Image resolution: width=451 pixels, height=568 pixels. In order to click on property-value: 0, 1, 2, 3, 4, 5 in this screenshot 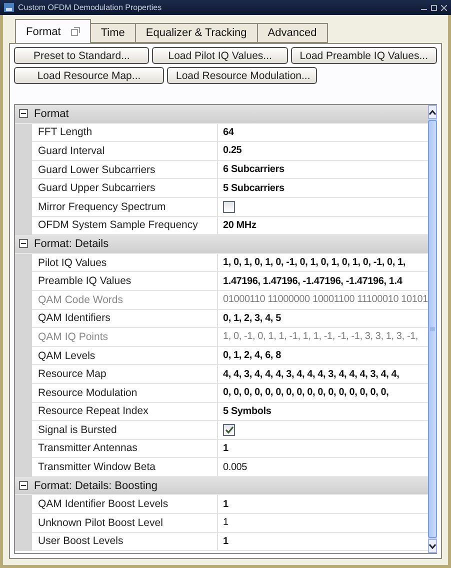, I will do `click(252, 318)`.